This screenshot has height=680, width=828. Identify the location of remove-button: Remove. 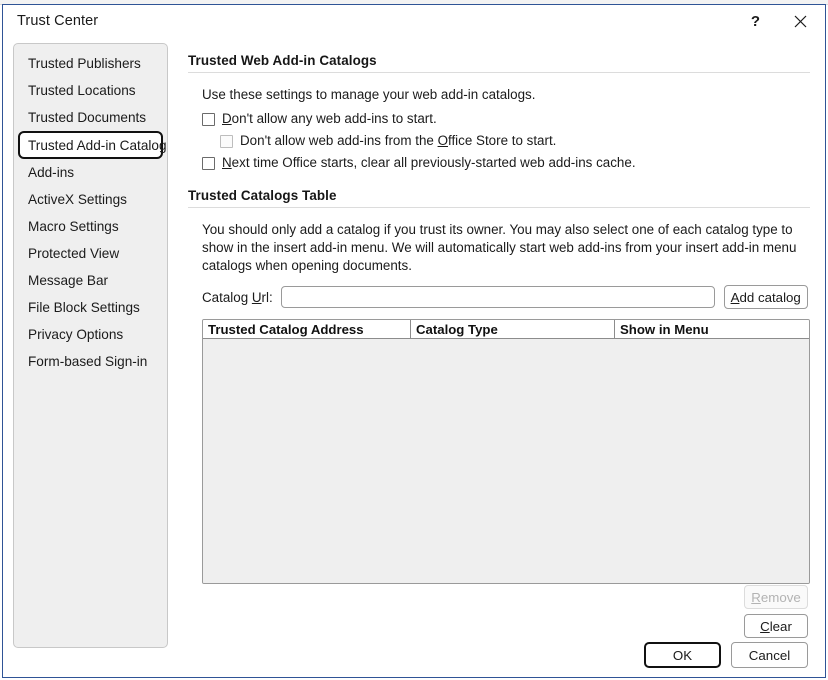
(776, 597).